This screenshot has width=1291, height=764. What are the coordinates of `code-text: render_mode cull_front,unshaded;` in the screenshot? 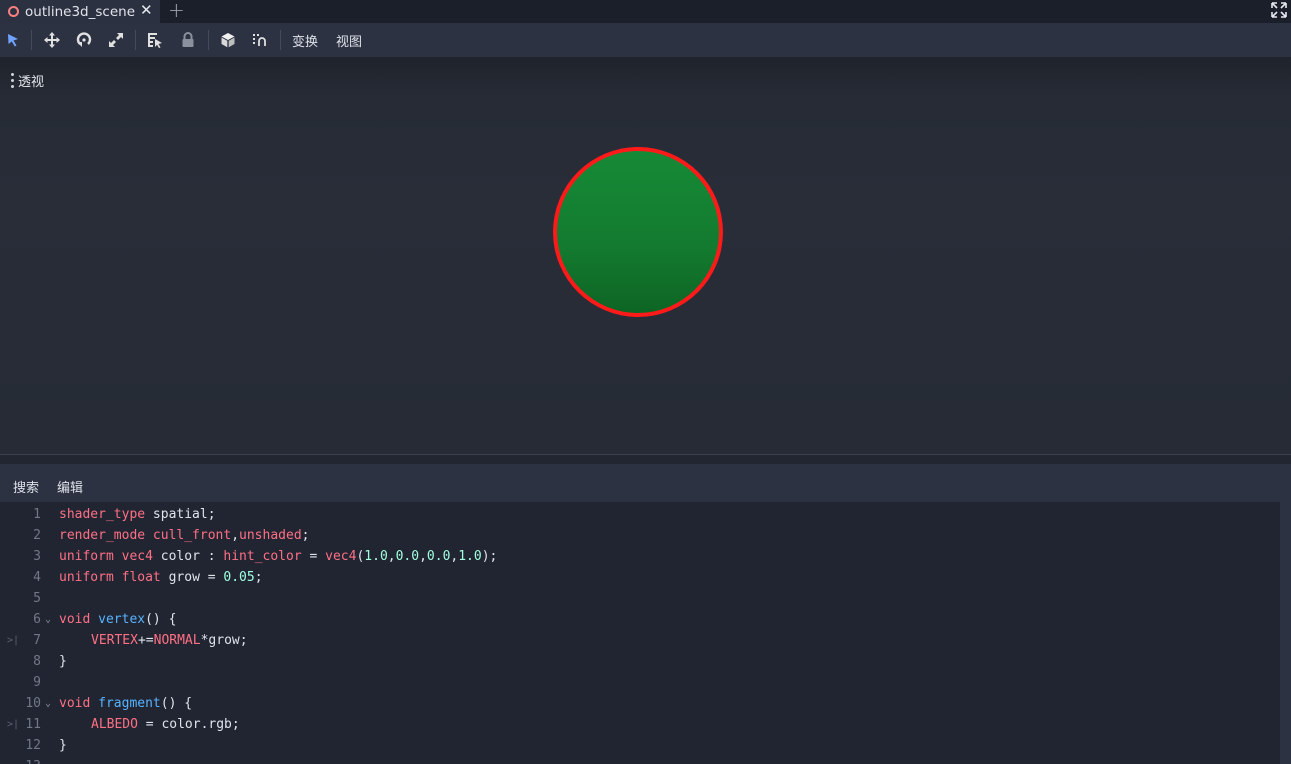 It's located at (184, 535).